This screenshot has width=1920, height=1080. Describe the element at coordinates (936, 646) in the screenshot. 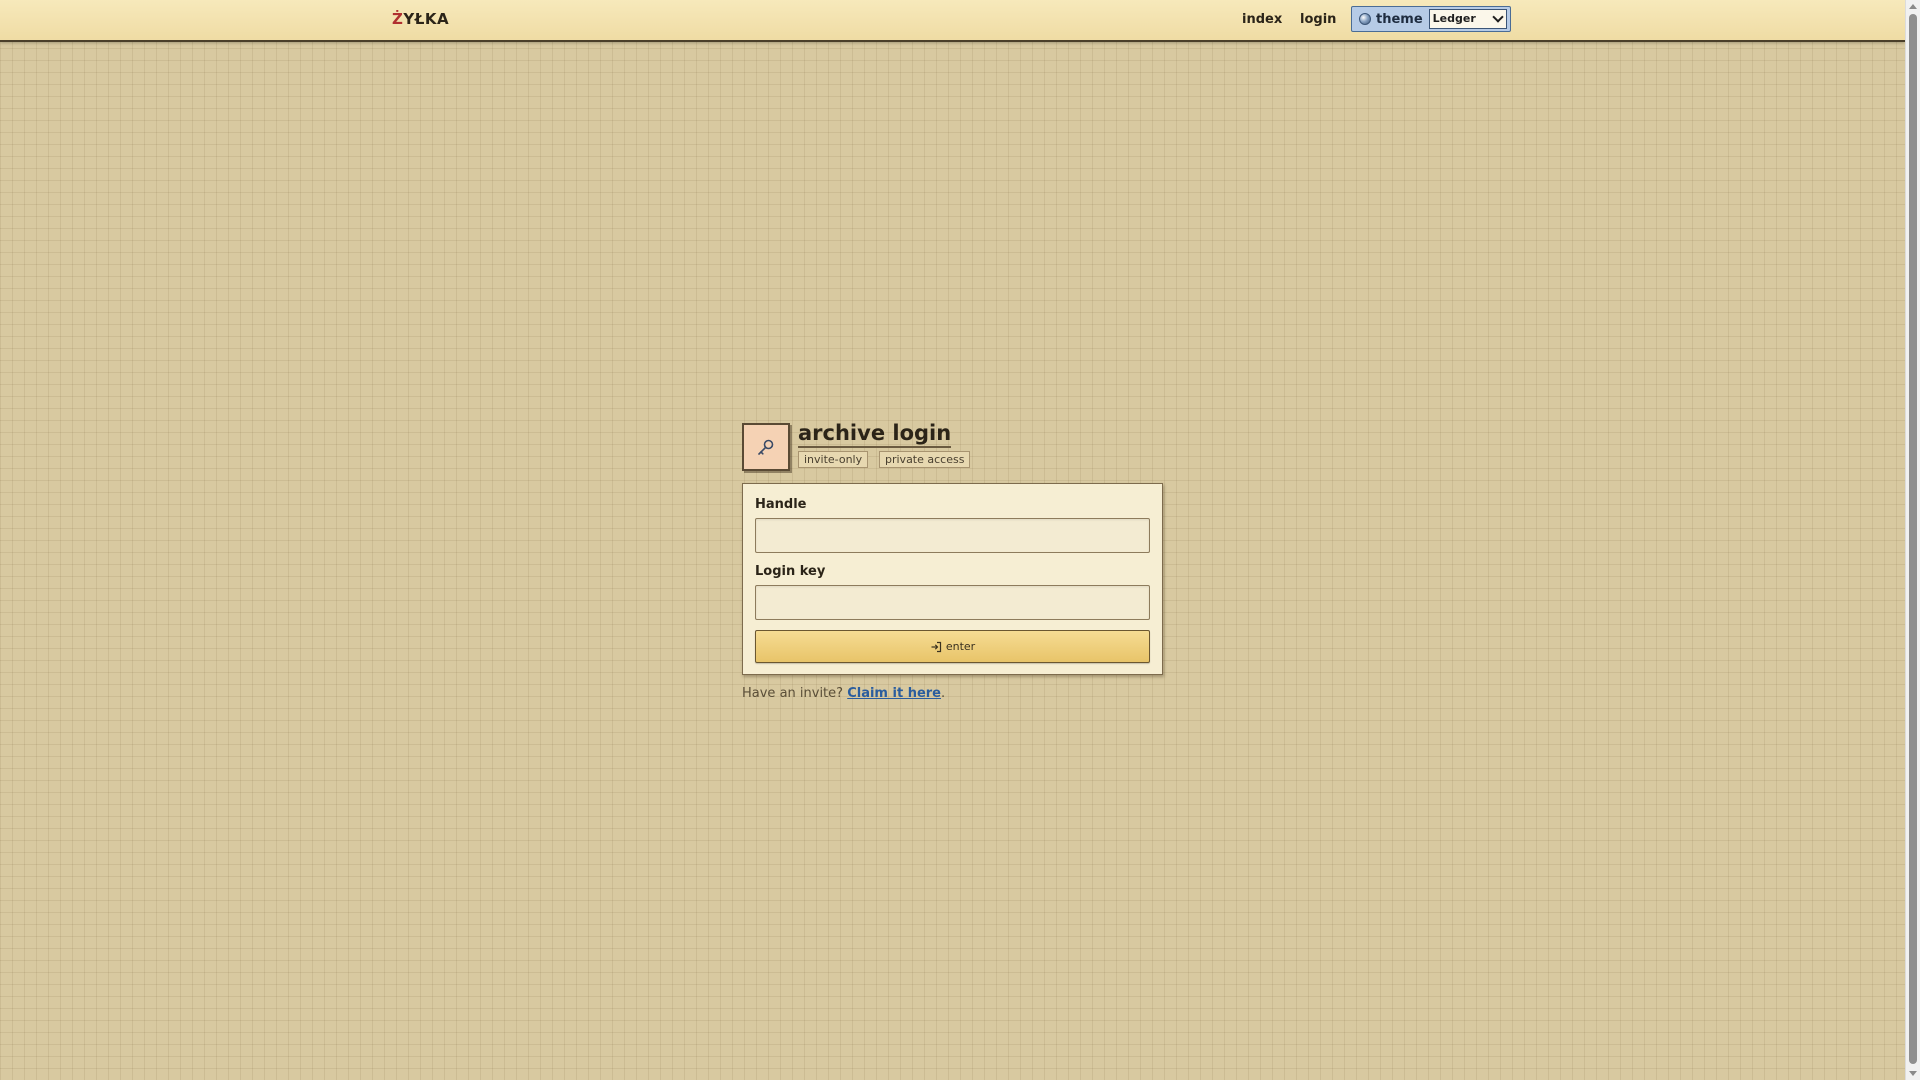

I see `sign-in-icon` at that location.